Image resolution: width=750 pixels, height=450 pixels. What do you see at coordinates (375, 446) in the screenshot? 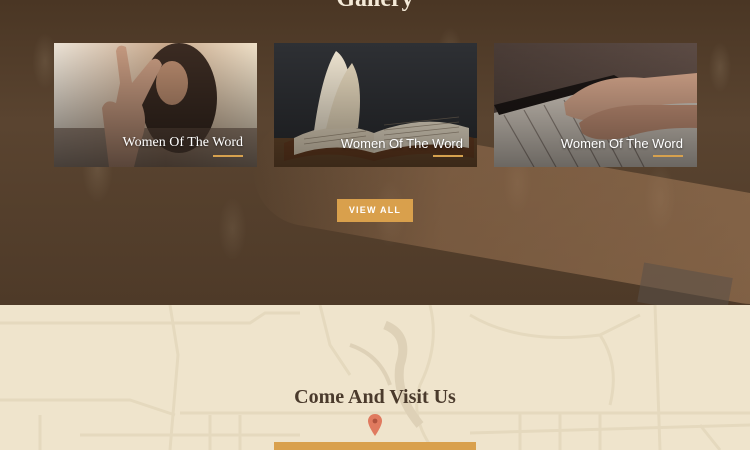
I see `directions-button` at bounding box center [375, 446].